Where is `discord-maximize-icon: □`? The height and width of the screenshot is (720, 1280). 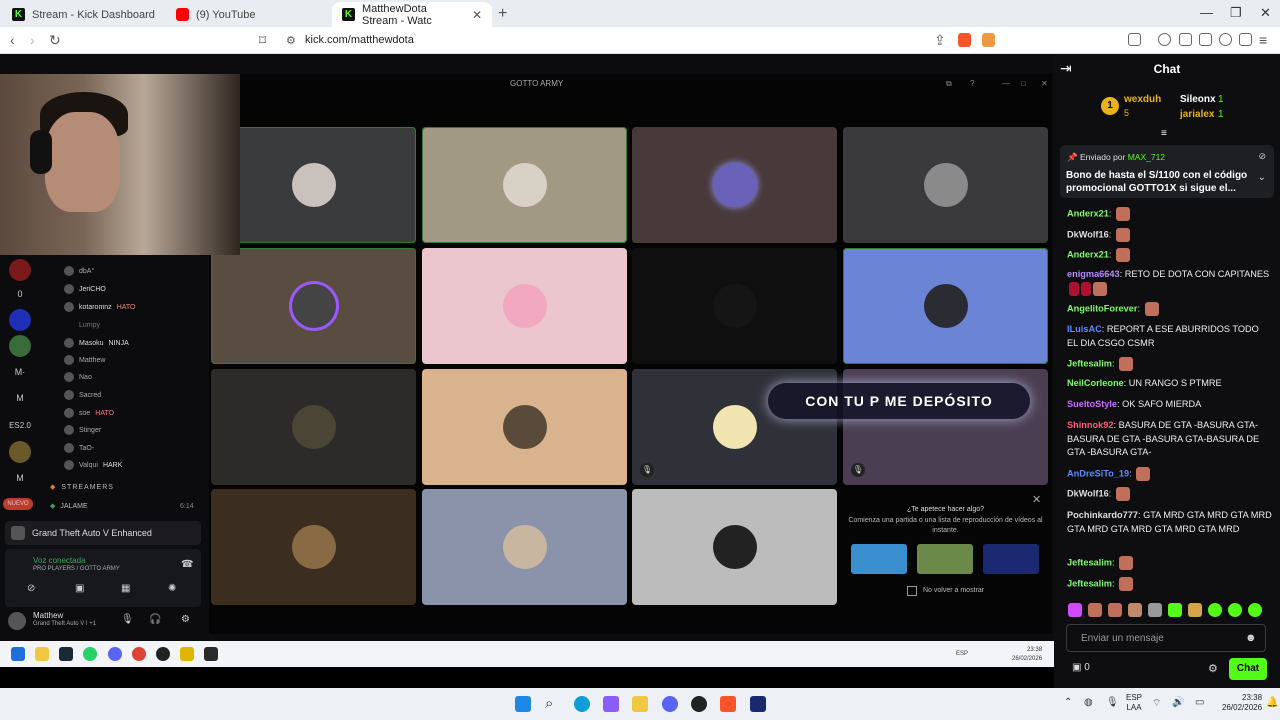 discord-maximize-icon: □ is located at coordinates (1023, 83).